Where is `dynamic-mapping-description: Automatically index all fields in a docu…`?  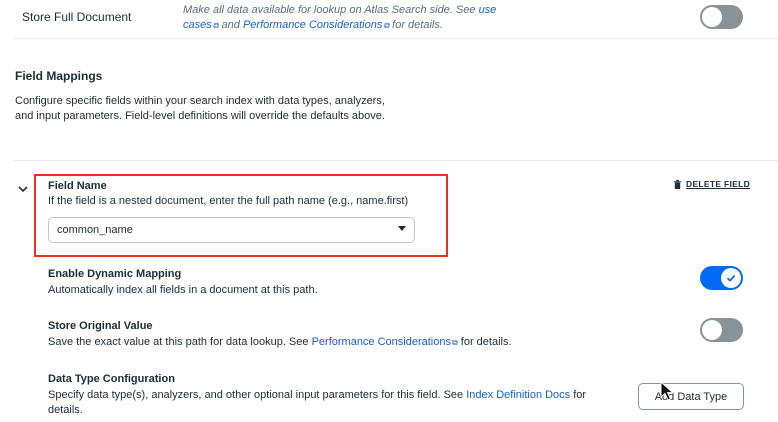
dynamic-mapping-description: Automatically index all fields in a docu… is located at coordinates (183, 290).